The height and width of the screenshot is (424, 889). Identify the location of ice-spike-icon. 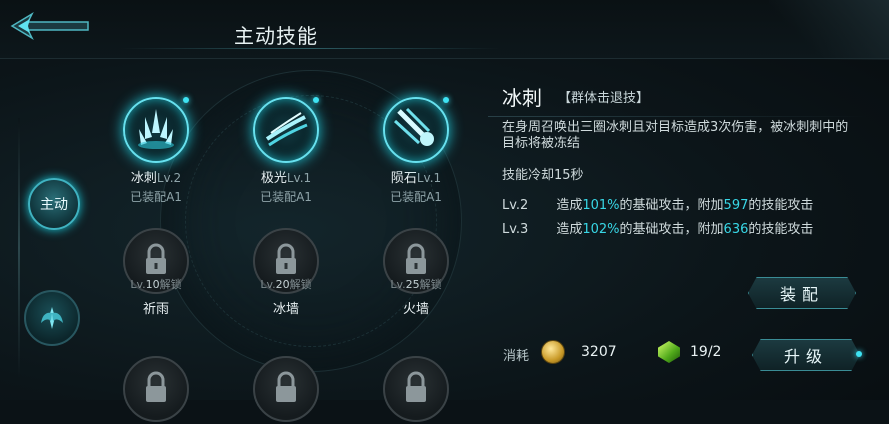
(156, 130).